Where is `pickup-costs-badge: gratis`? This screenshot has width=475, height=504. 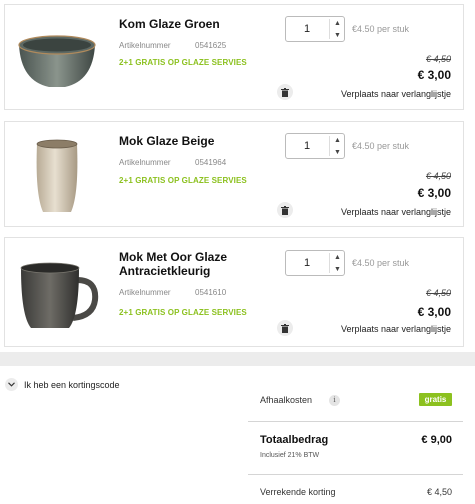 pickup-costs-badge: gratis is located at coordinates (435, 399).